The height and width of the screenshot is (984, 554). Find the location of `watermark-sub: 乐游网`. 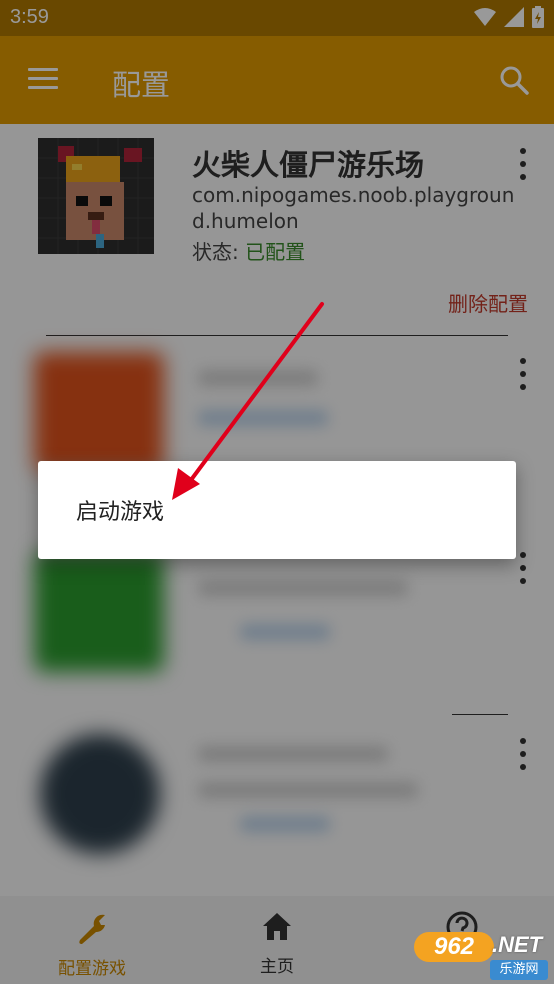

watermark-sub: 乐游网 is located at coordinates (519, 970).